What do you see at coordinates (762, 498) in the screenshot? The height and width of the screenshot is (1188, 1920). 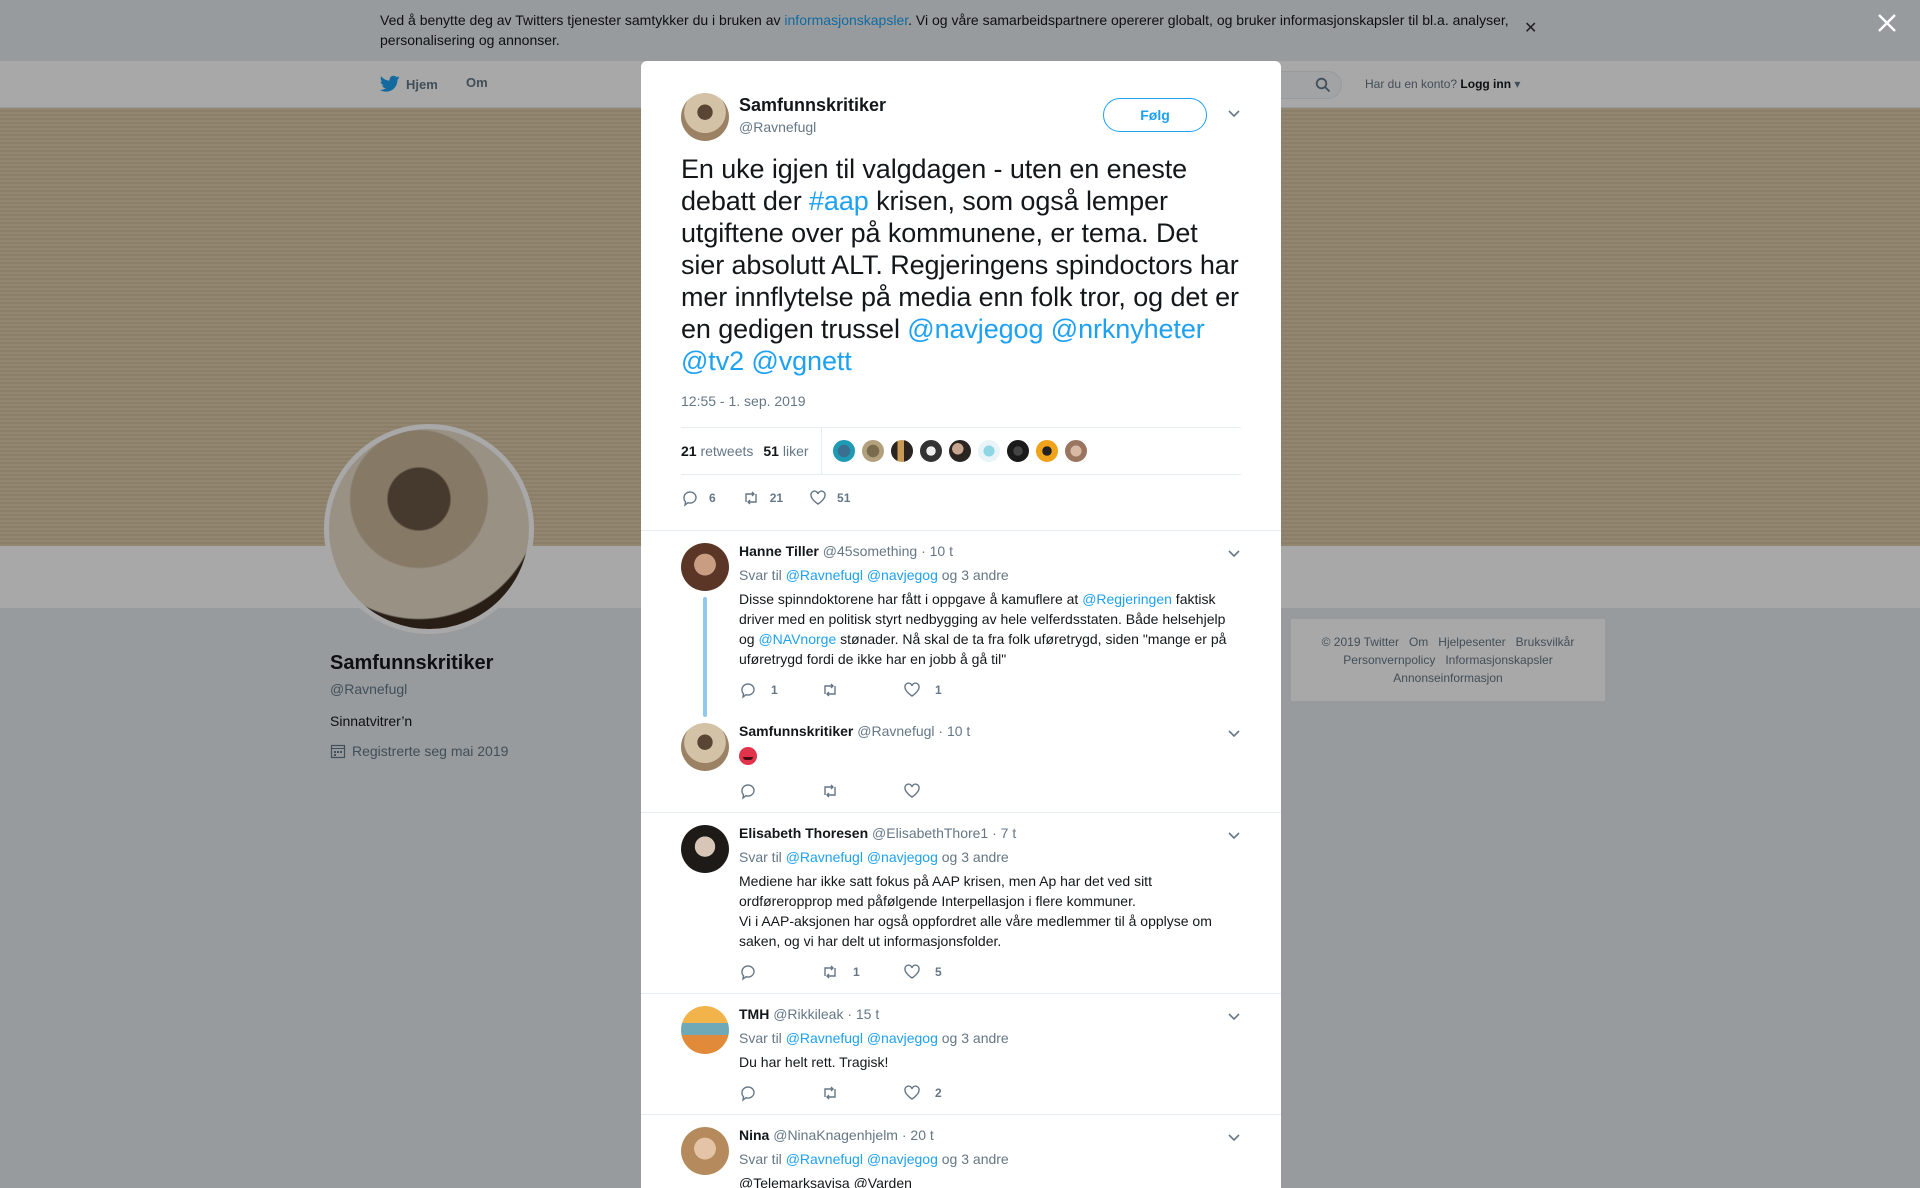 I see `retweet-button: 21` at bounding box center [762, 498].